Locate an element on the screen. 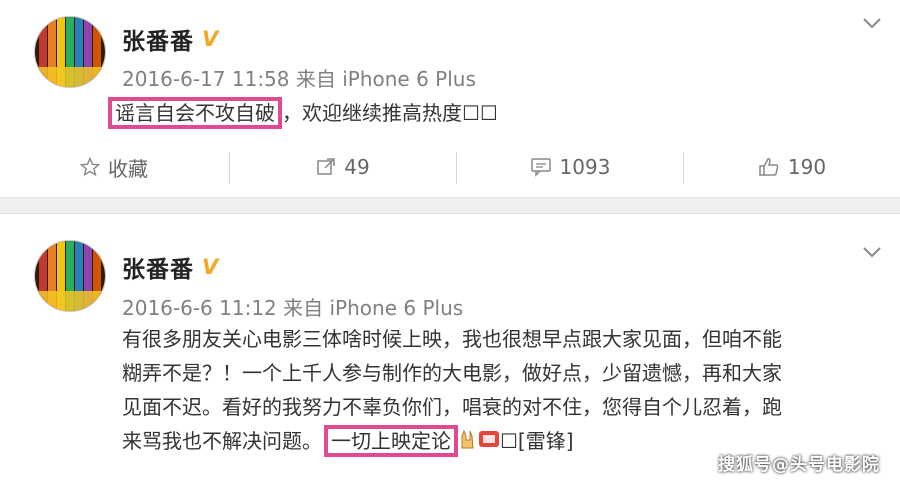 This screenshot has width=900, height=490. repost-button: 49 is located at coordinates (343, 167).